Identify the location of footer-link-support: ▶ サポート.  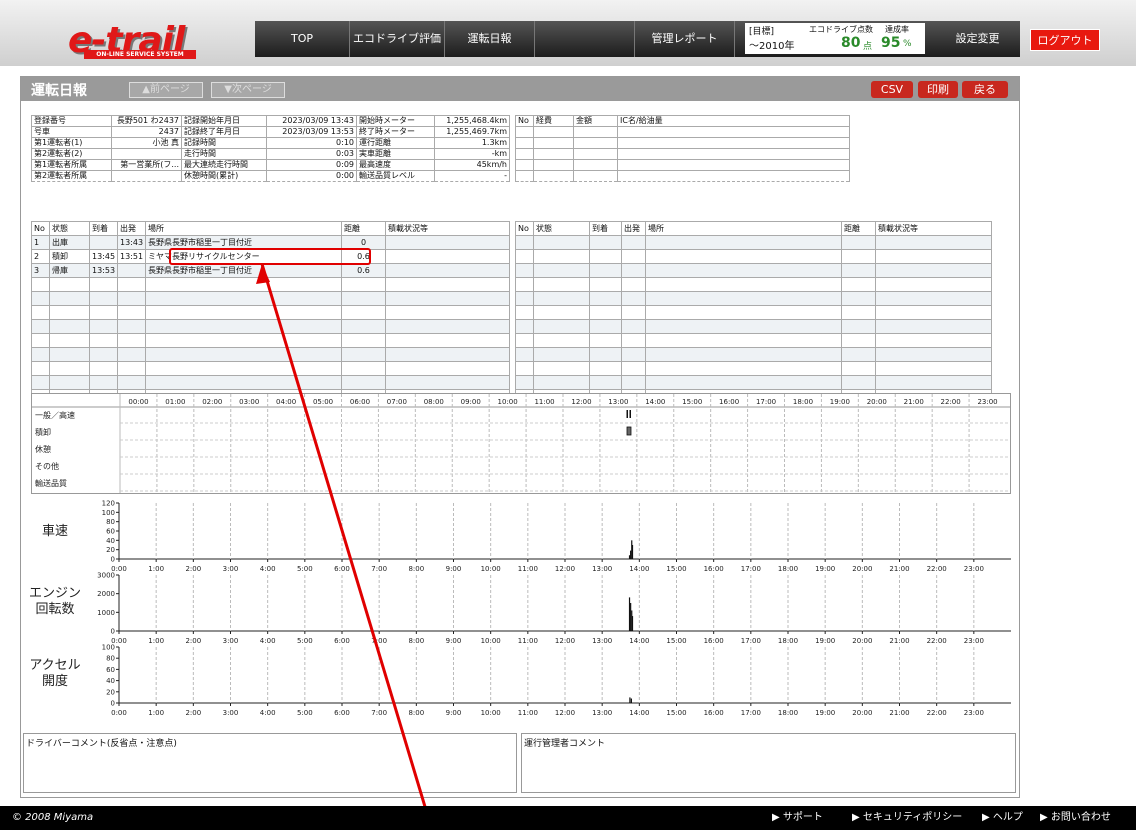
(797, 818).